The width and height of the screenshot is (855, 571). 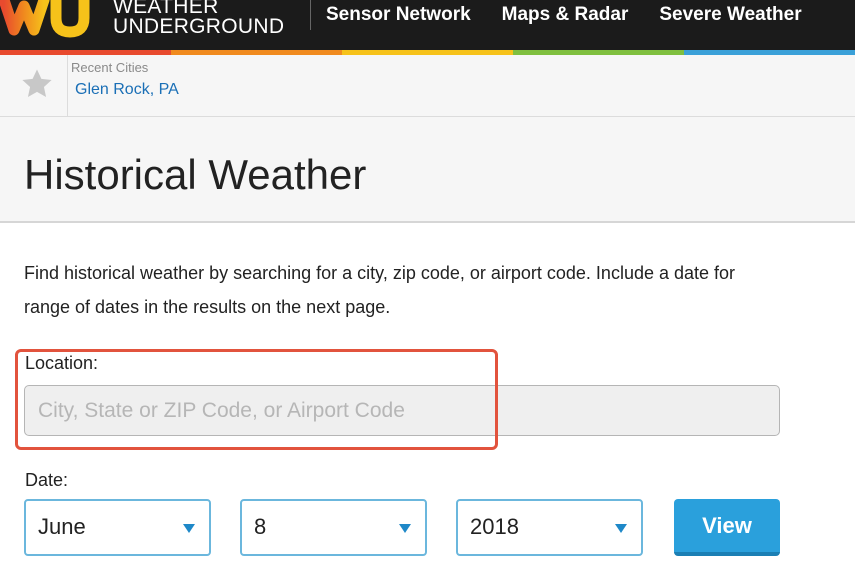 I want to click on wu-logo-mark-icon, so click(x=45, y=19).